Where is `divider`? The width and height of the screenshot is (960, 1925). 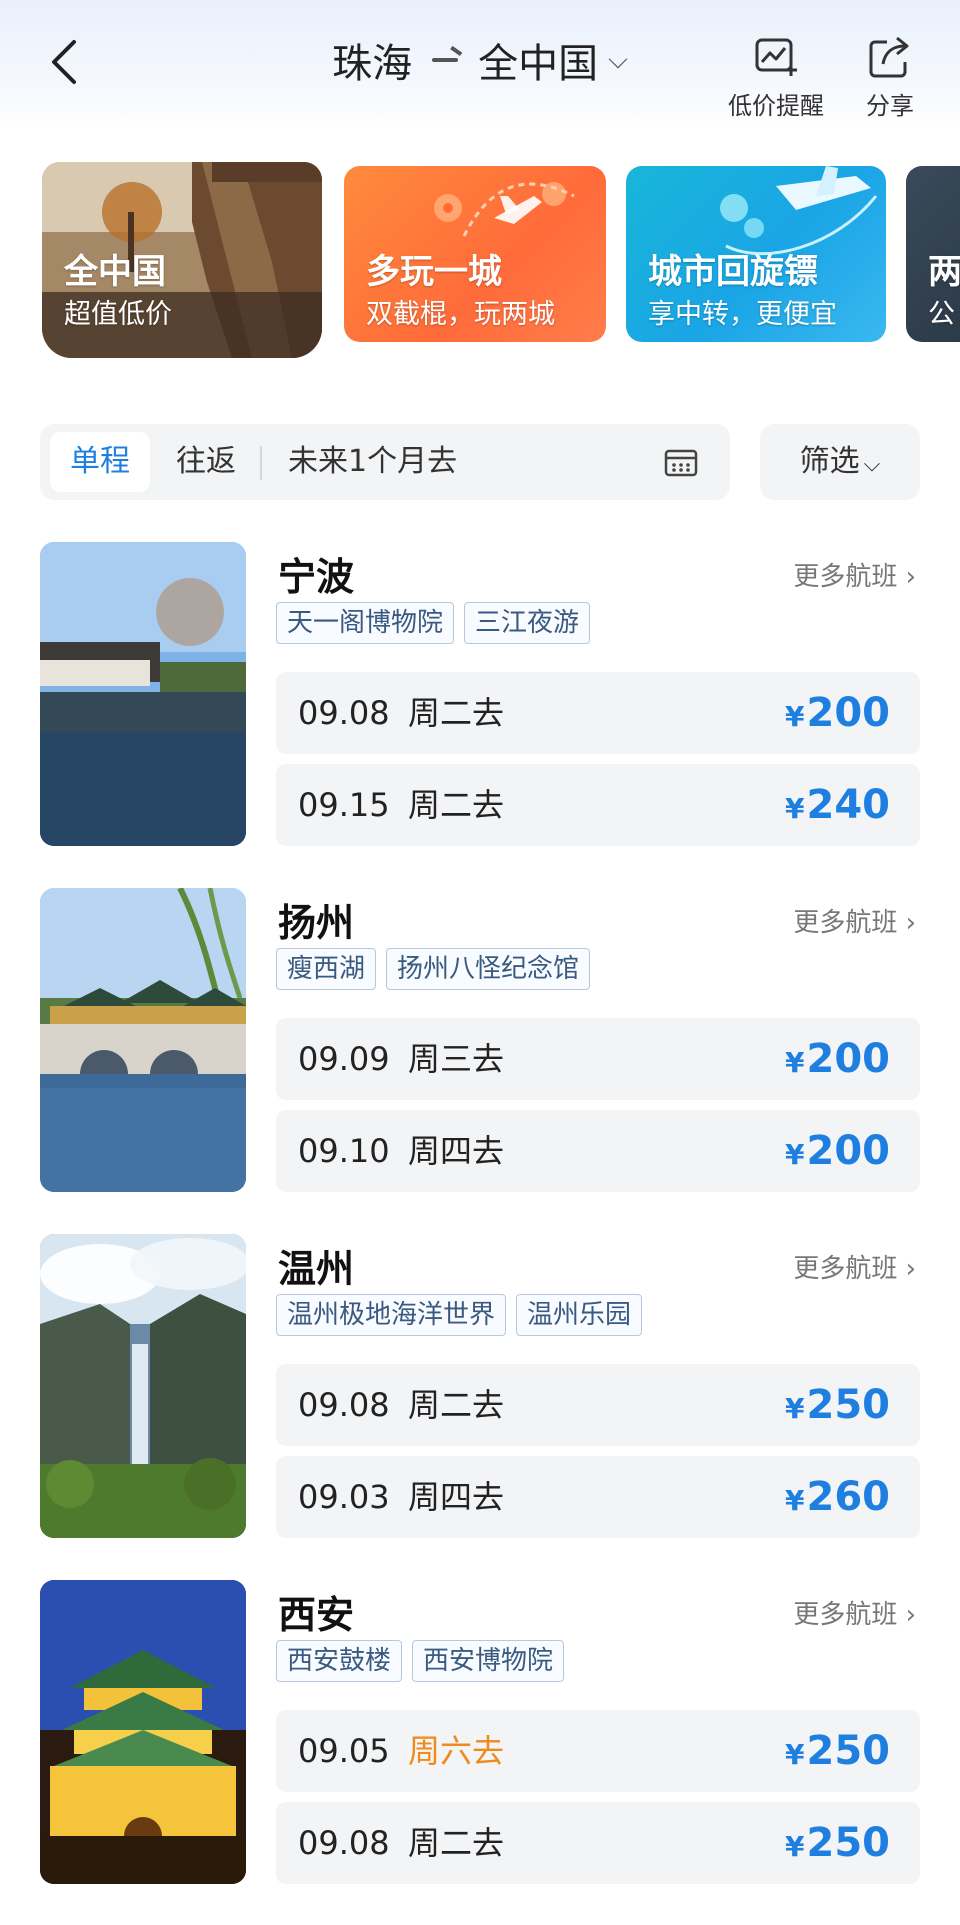 divider is located at coordinates (261, 463).